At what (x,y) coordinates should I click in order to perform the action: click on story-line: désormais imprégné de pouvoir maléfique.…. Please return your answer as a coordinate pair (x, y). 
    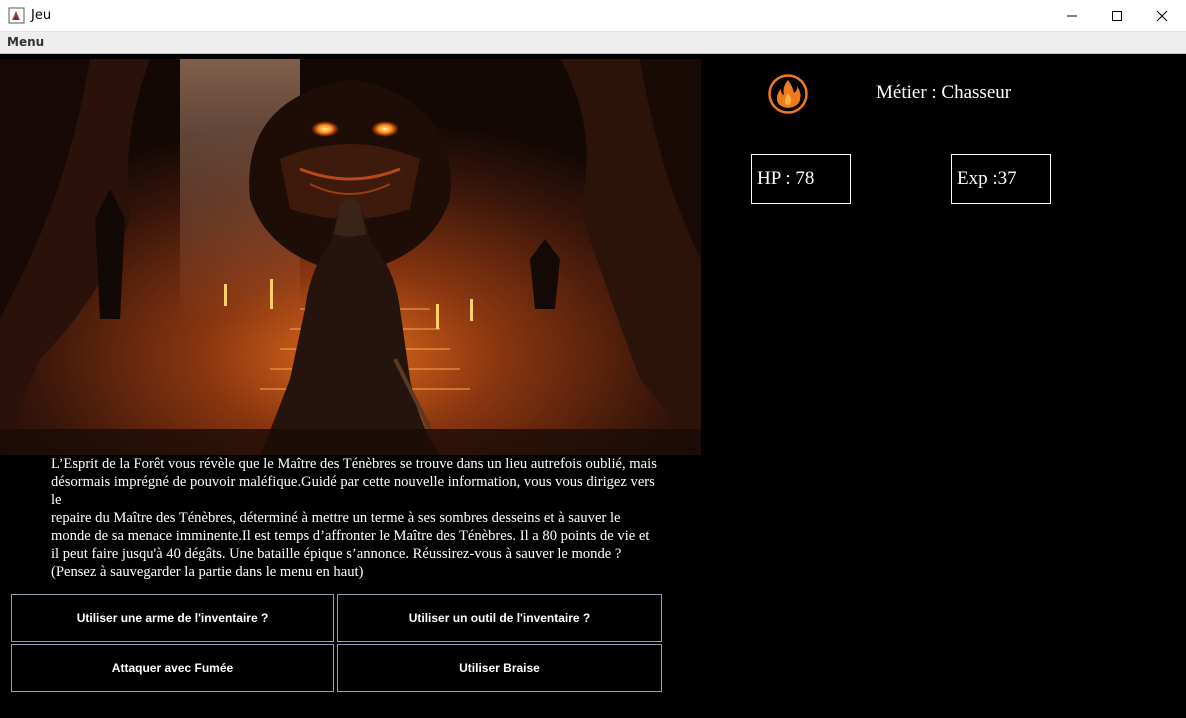
    Looking at the image, I should click on (353, 491).